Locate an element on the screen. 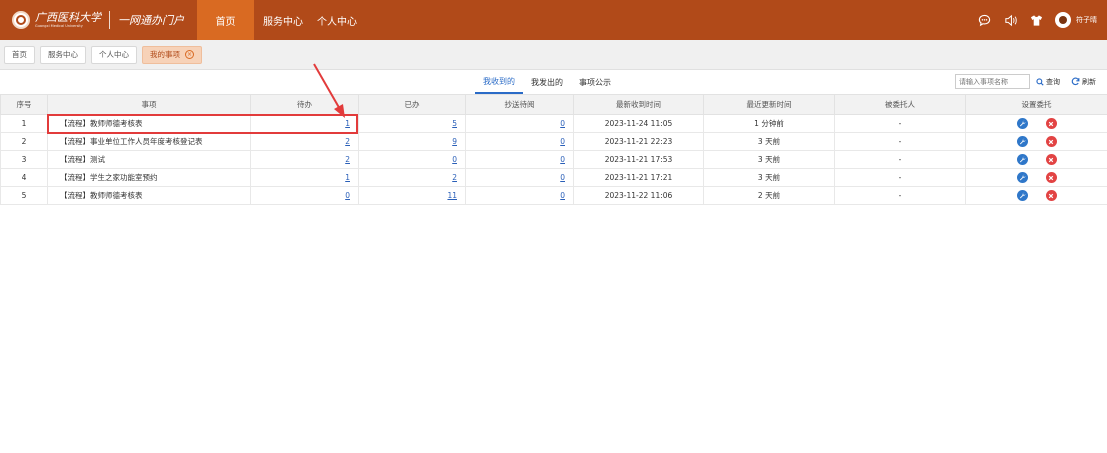  row-no: 2 is located at coordinates (24, 141).